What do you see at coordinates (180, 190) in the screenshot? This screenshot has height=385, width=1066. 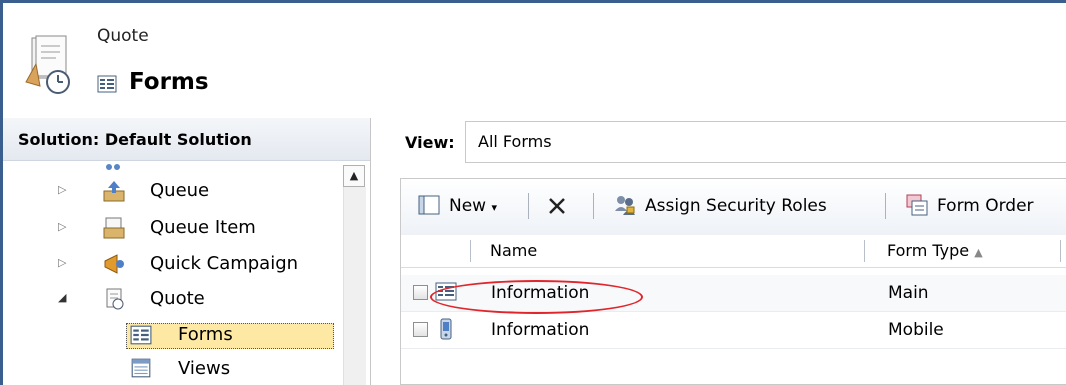 I see `tree-item-label: Queue` at bounding box center [180, 190].